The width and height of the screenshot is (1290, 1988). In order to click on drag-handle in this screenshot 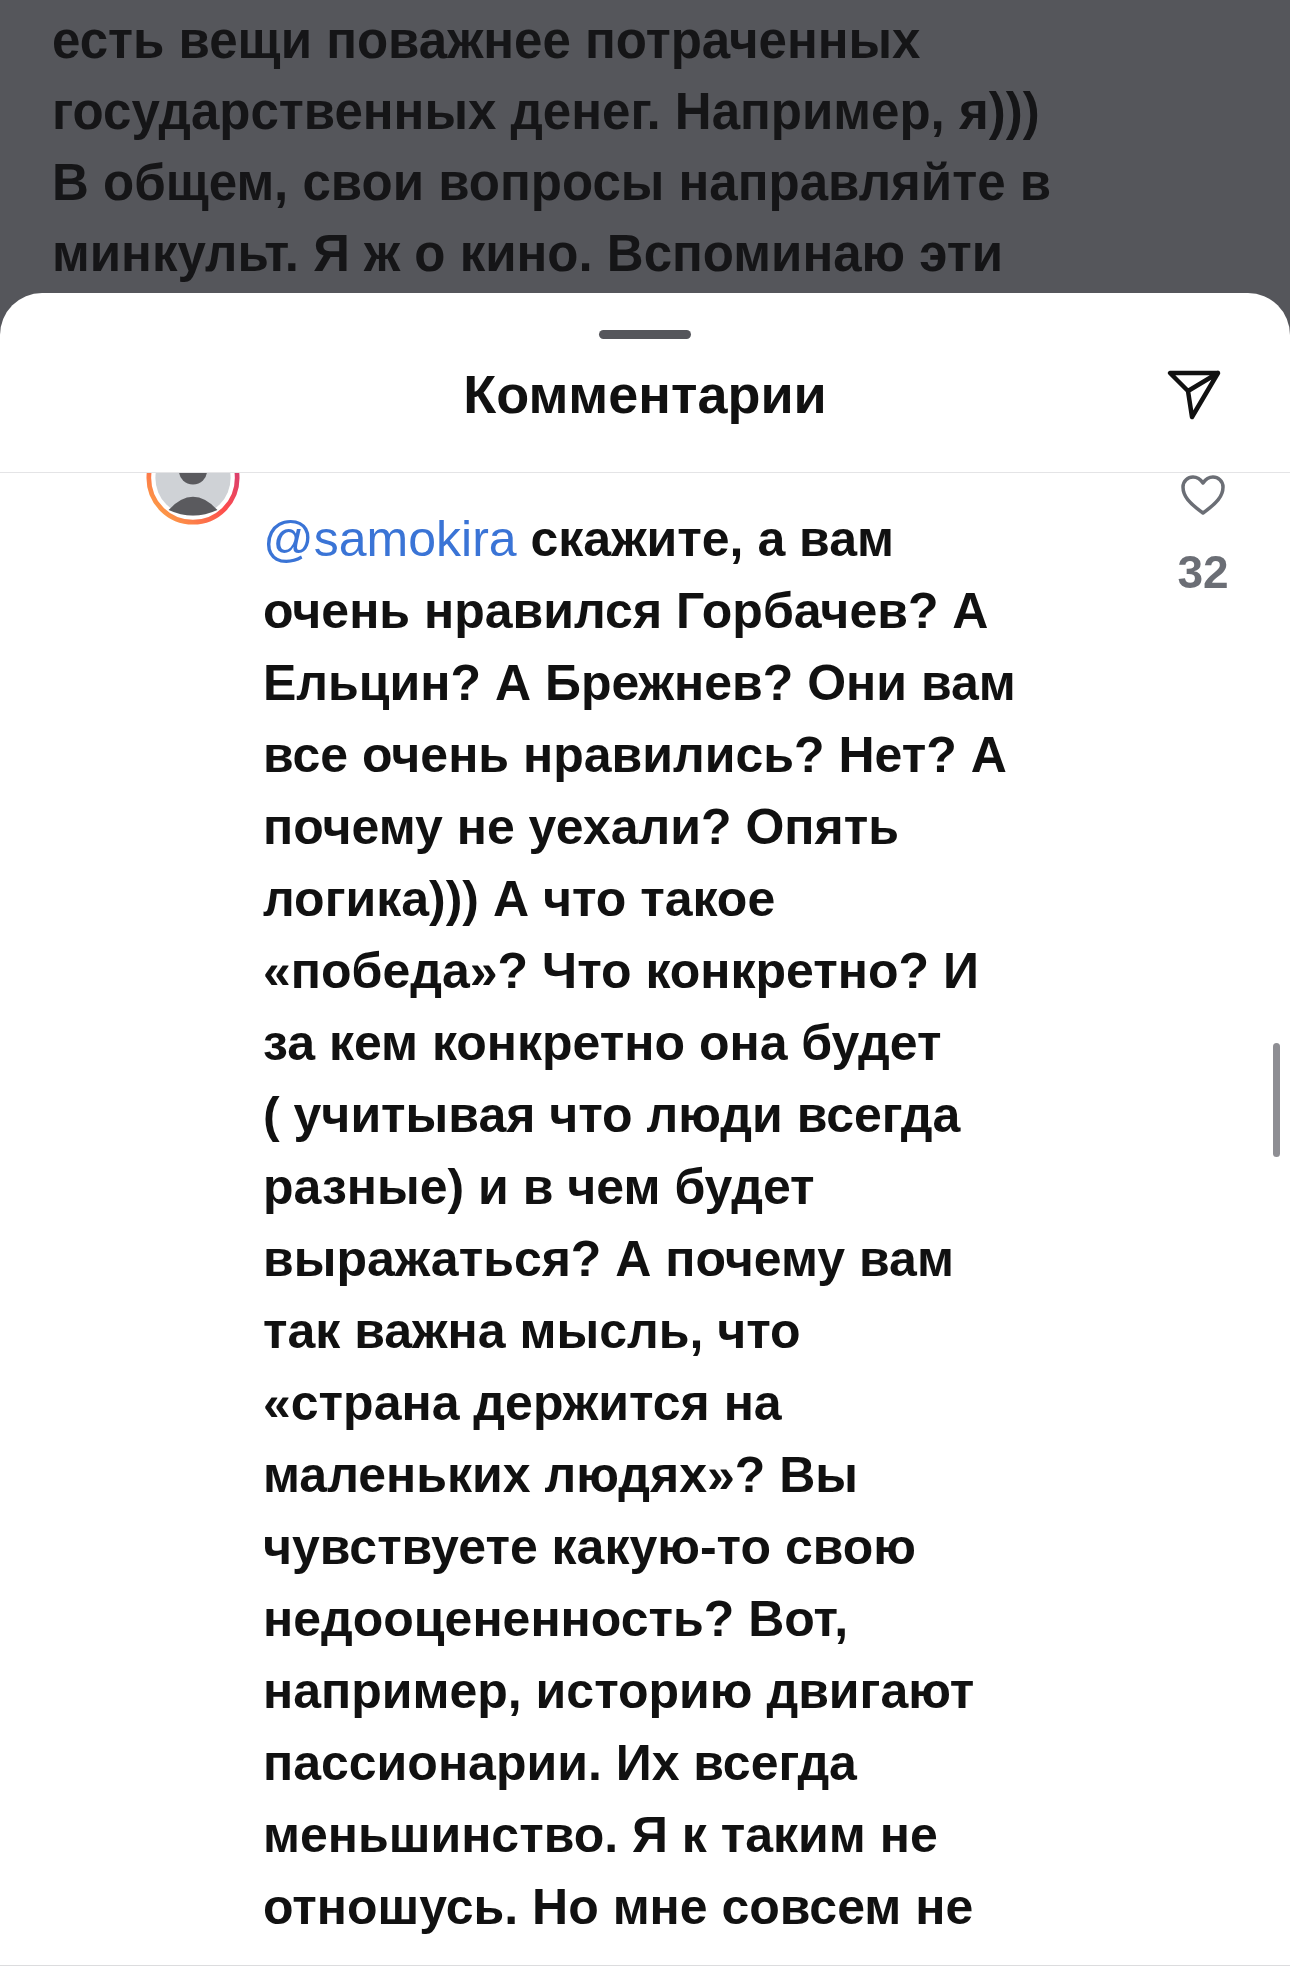, I will do `click(645, 334)`.